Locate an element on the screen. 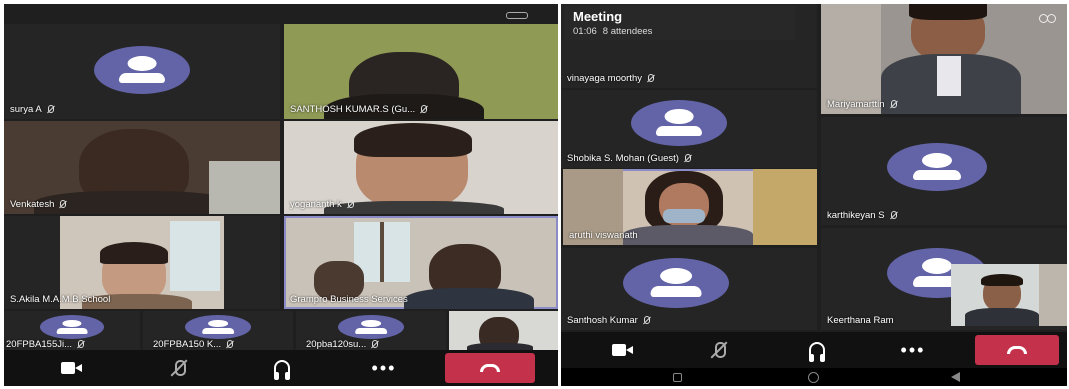  participant-tile-karthikeyan-s: karthikeyan S is located at coordinates (944, 171).